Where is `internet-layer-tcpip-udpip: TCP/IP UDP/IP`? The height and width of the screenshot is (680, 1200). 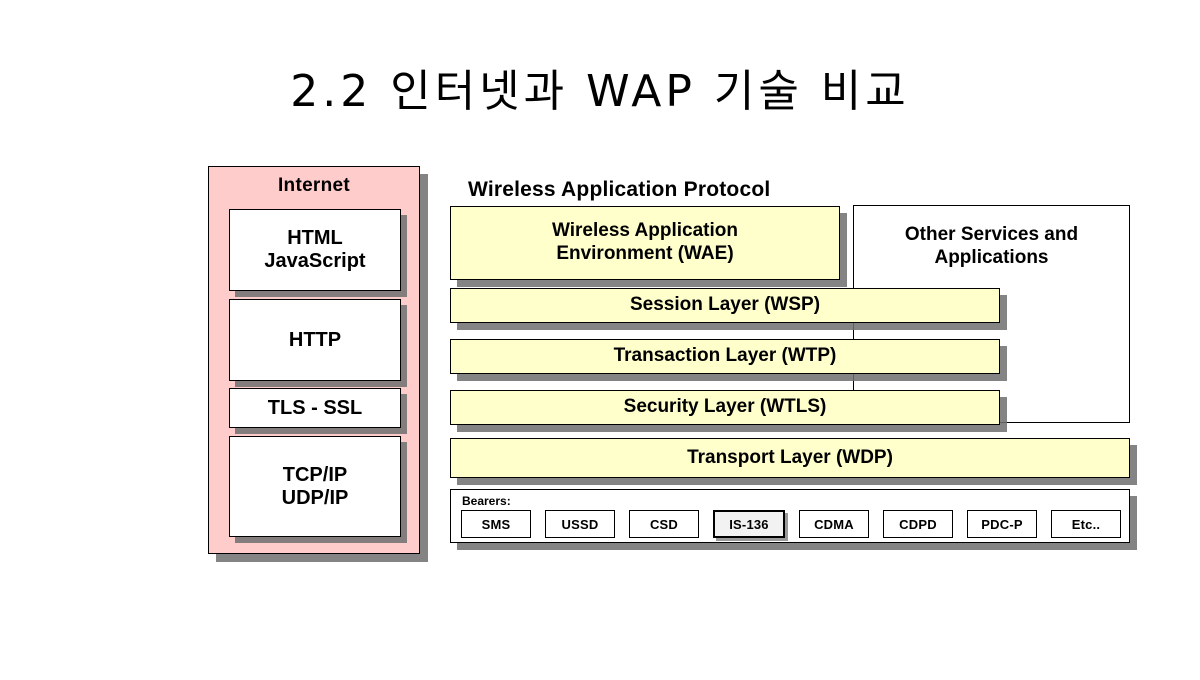 internet-layer-tcpip-udpip: TCP/IP UDP/IP is located at coordinates (315, 486).